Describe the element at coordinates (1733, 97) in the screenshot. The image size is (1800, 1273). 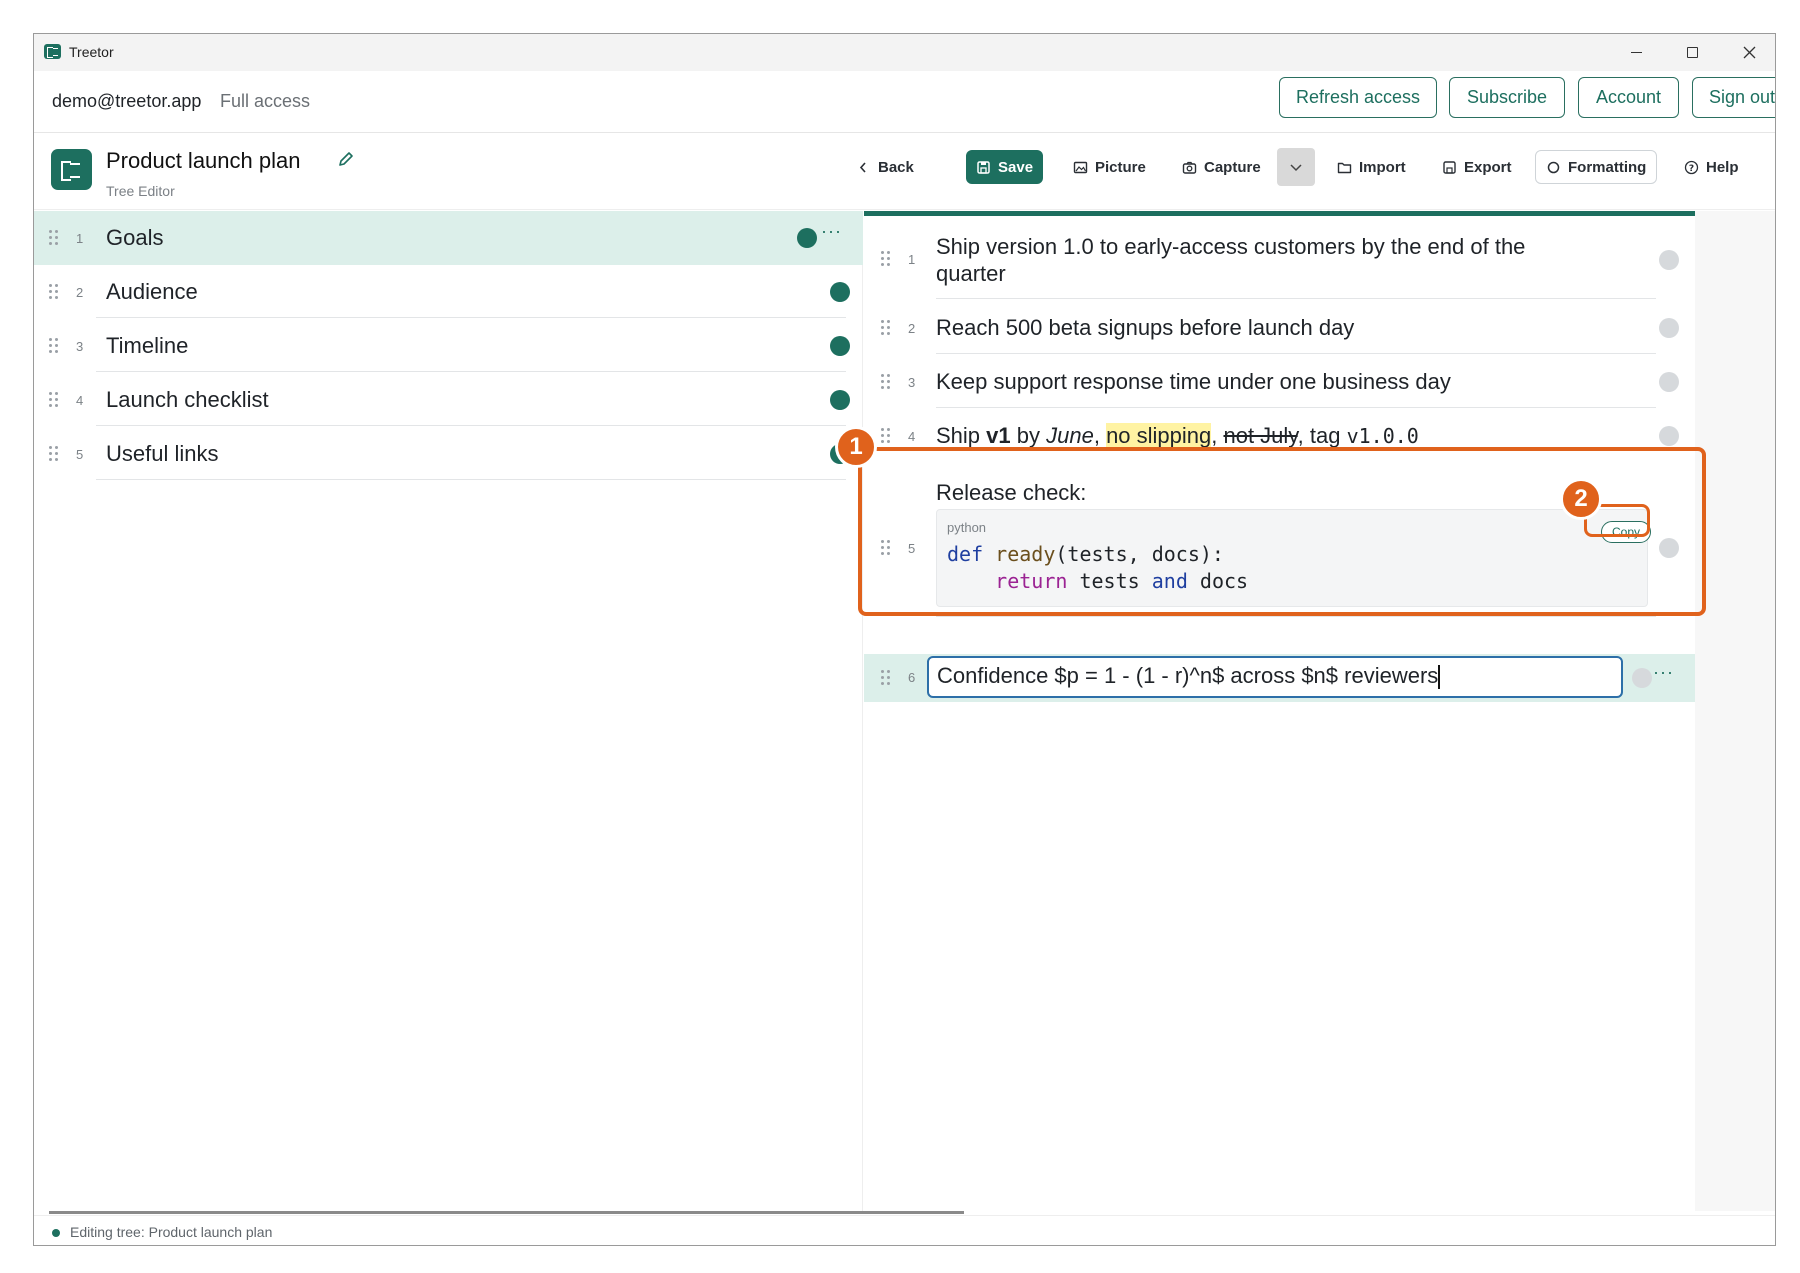
I see `sign-out-button: Sign out` at that location.